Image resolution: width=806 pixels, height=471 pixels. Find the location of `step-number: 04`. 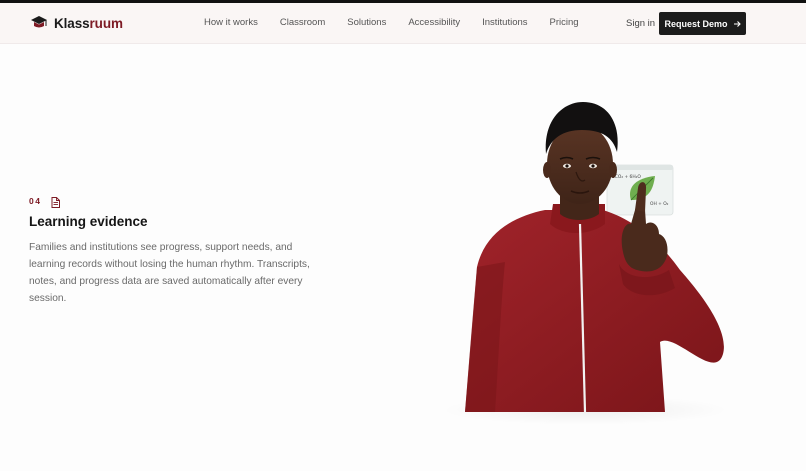

step-number: 04 is located at coordinates (35, 200).